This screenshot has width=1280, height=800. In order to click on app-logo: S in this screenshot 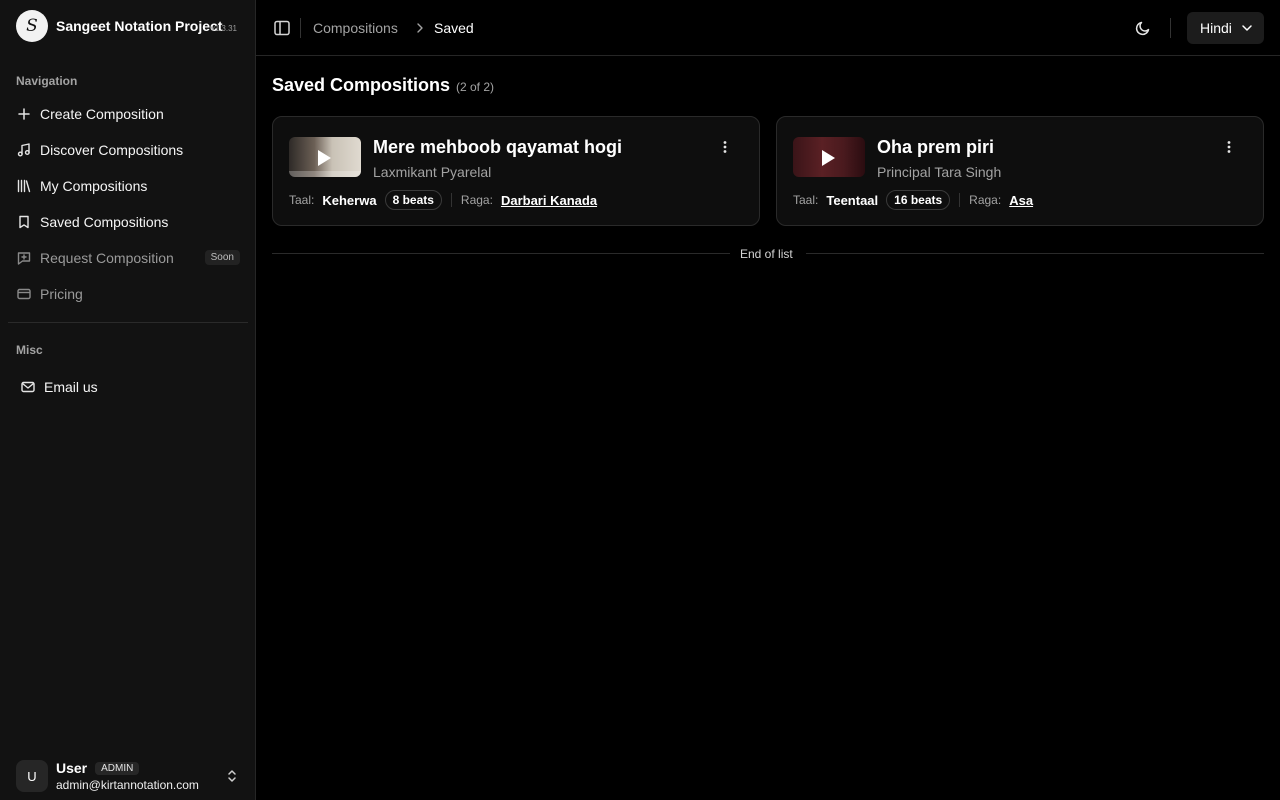, I will do `click(32, 26)`.